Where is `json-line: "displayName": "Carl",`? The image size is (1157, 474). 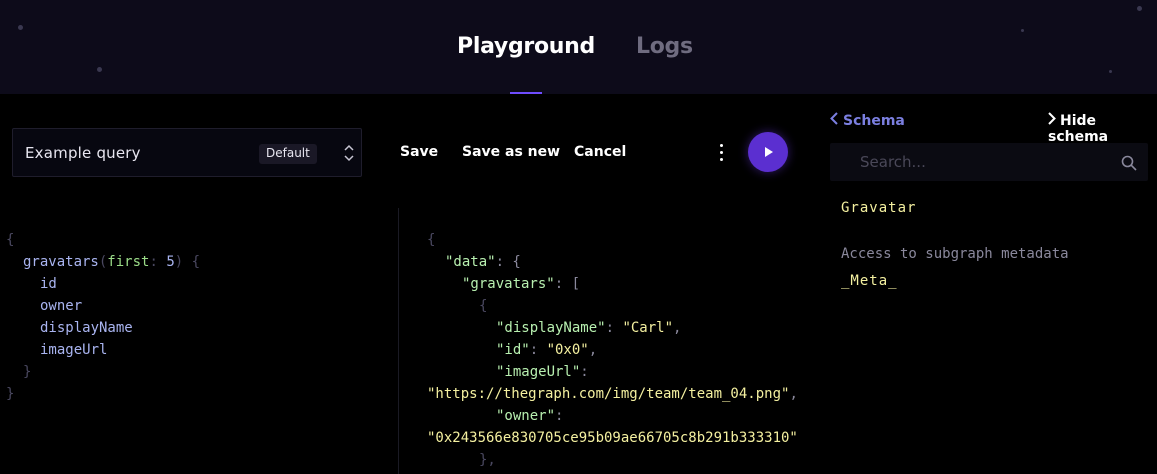 json-line: "displayName": "Carl", is located at coordinates (588, 328).